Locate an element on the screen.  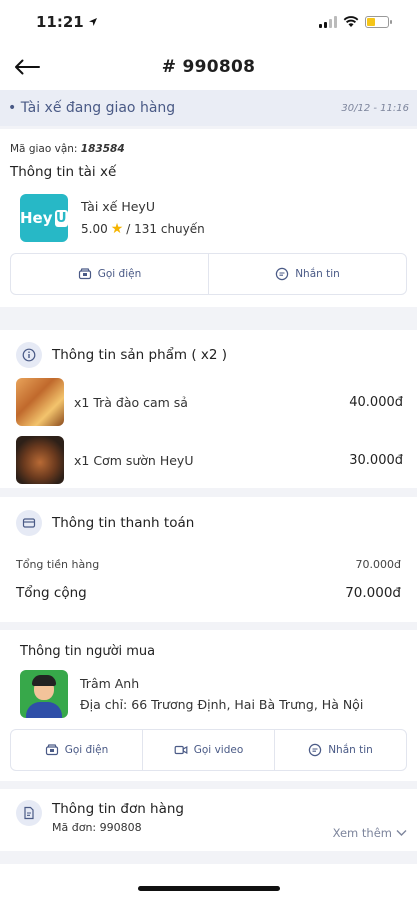
order-code: Mã đơn: 990808 is located at coordinates (97, 827).